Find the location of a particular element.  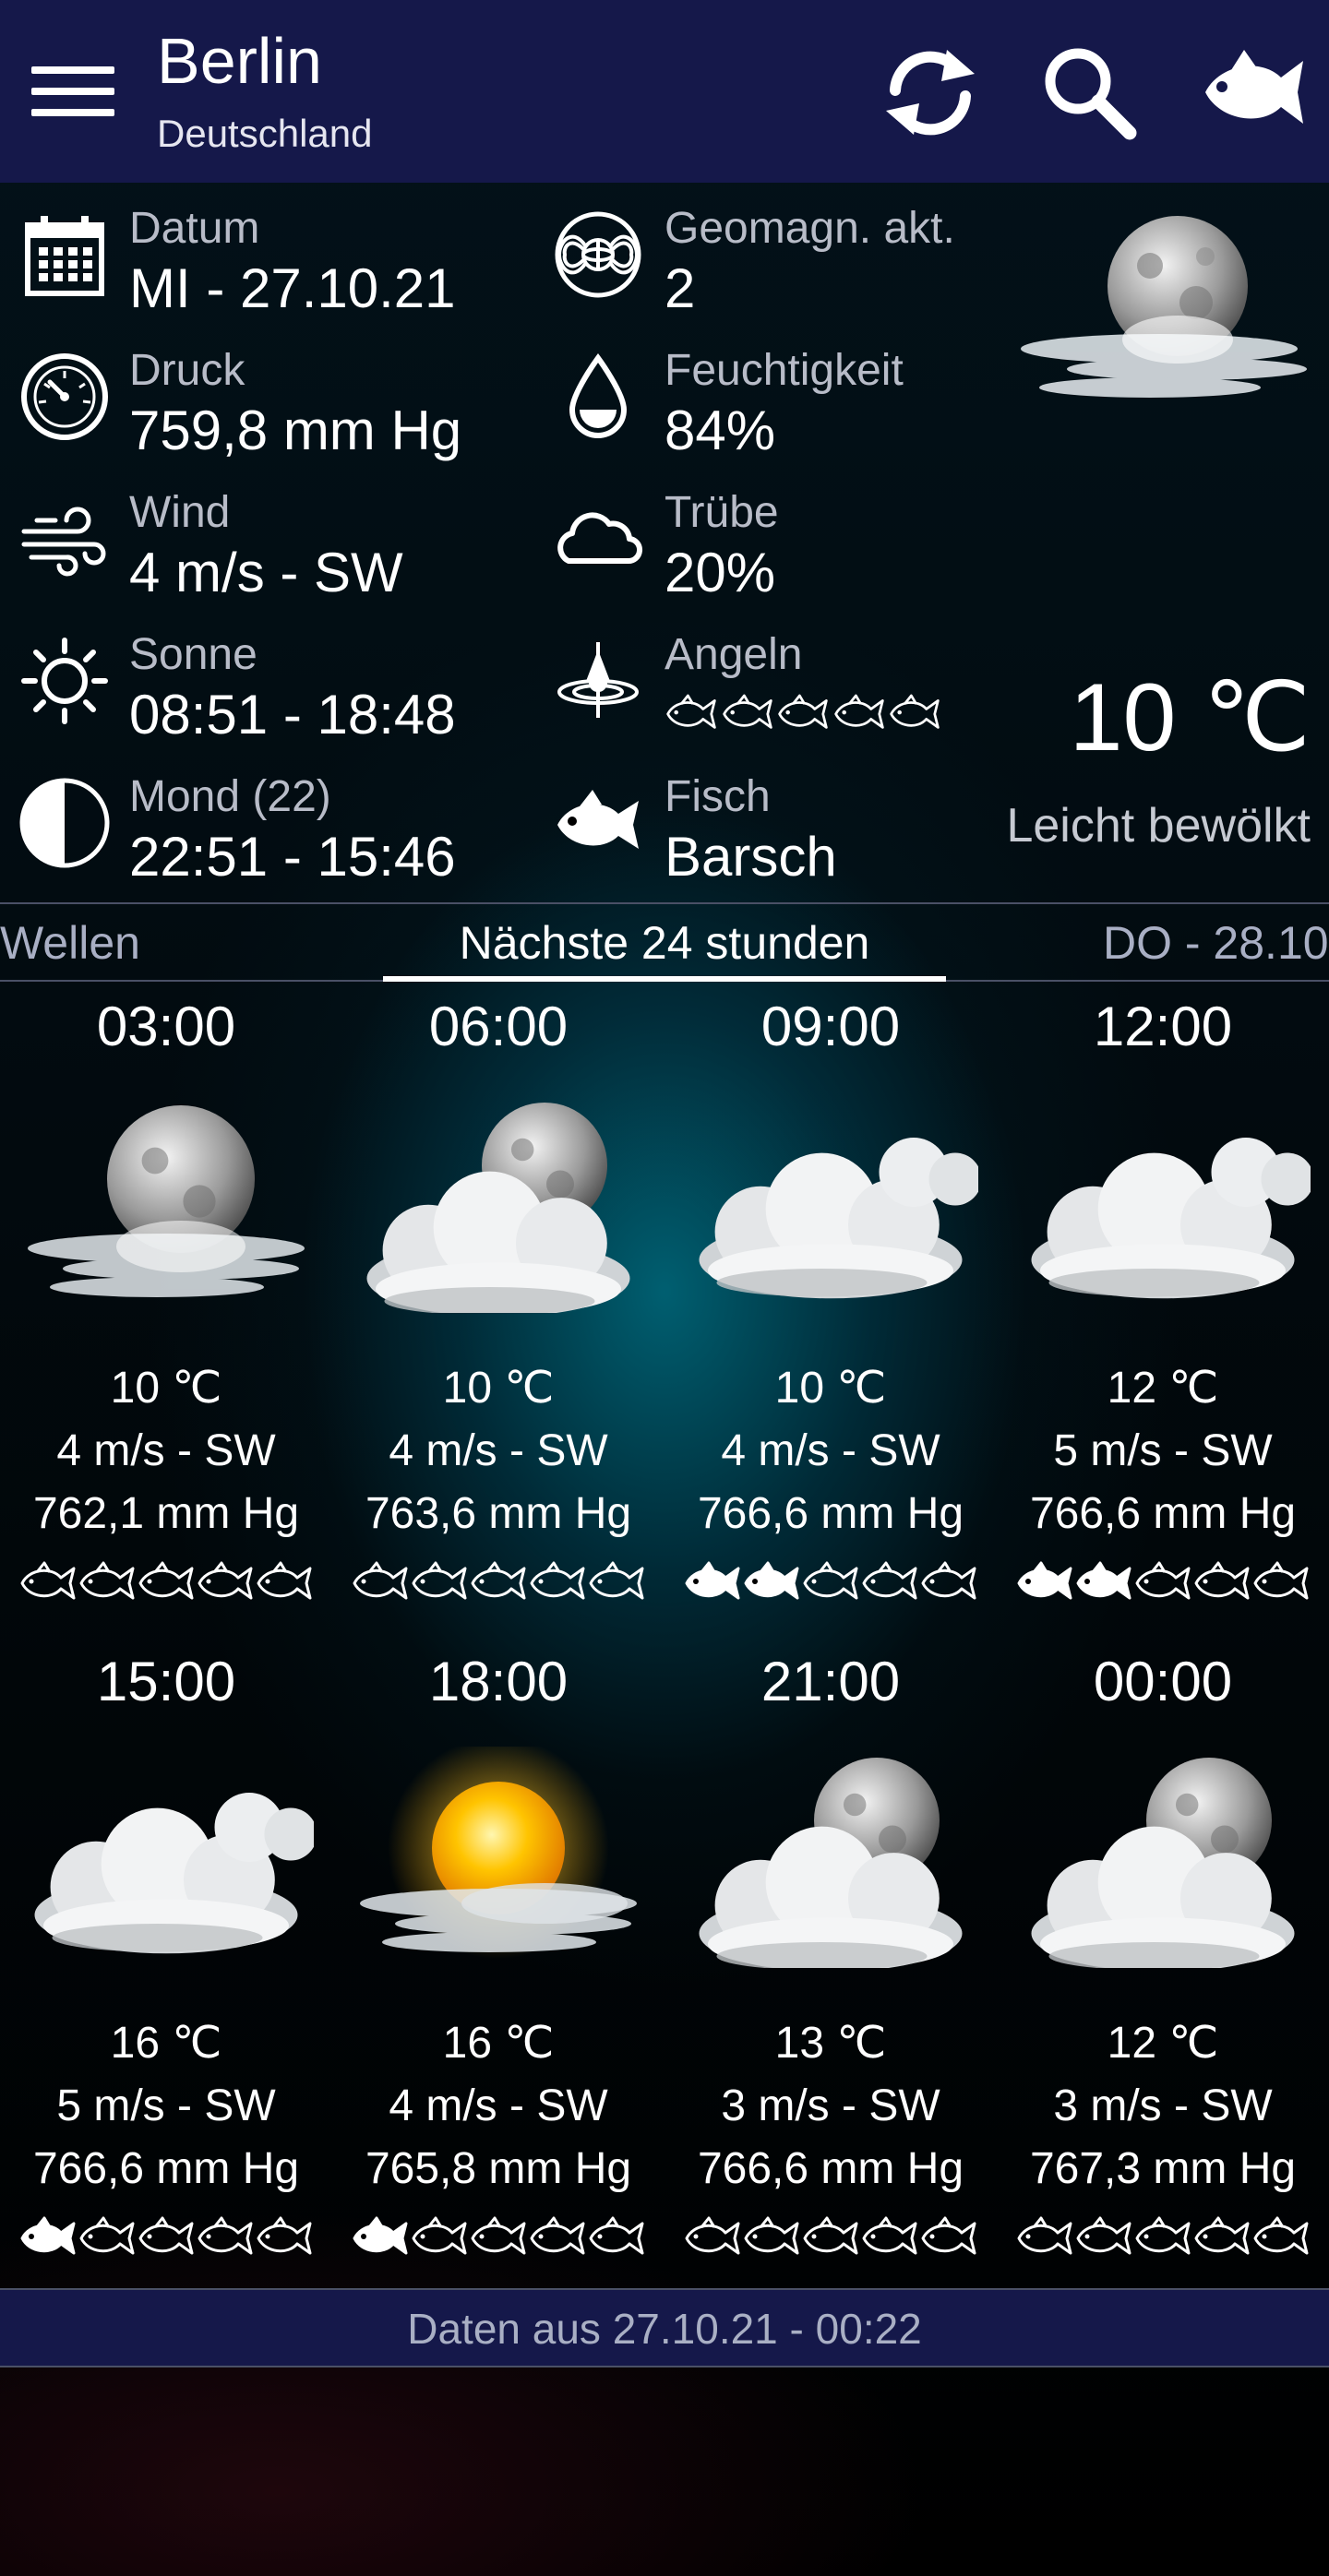

forecast-cell: 12:00 12 ℃ 5 m/s - SW 766,6 mm Hg is located at coordinates (1163, 1322).